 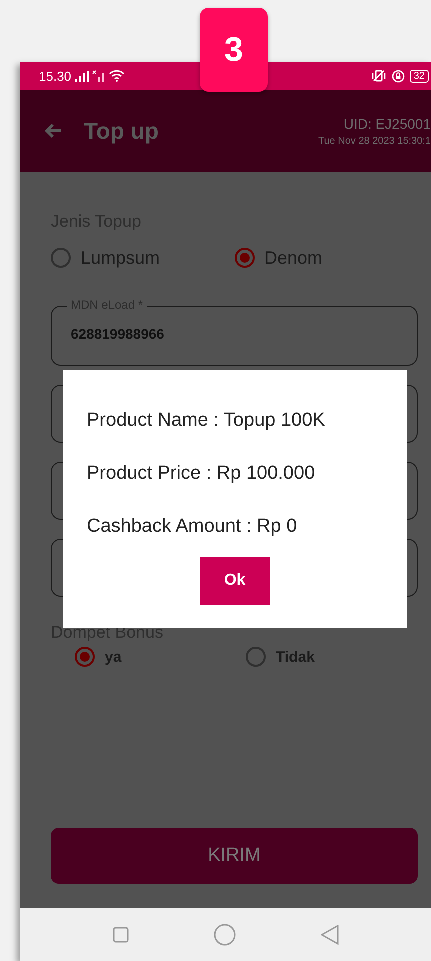 What do you see at coordinates (419, 76) in the screenshot?
I see `battery-level: 32` at bounding box center [419, 76].